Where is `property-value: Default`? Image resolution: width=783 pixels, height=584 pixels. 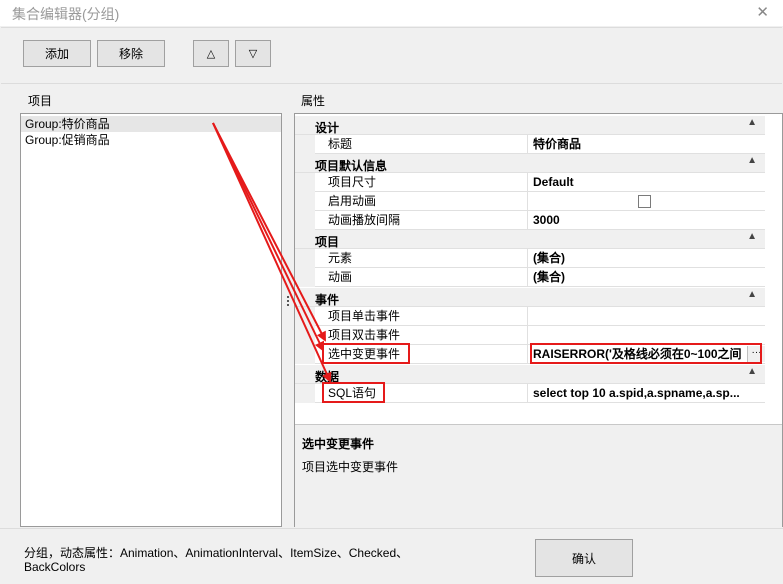
property-value: Default is located at coordinates (646, 182).